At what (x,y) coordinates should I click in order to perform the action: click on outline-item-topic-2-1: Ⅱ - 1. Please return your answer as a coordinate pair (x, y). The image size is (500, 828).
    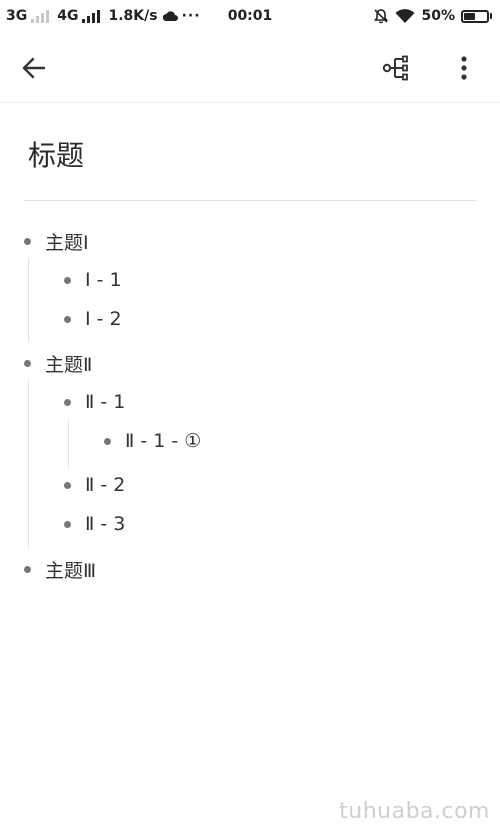
    Looking at the image, I should click on (94, 402).